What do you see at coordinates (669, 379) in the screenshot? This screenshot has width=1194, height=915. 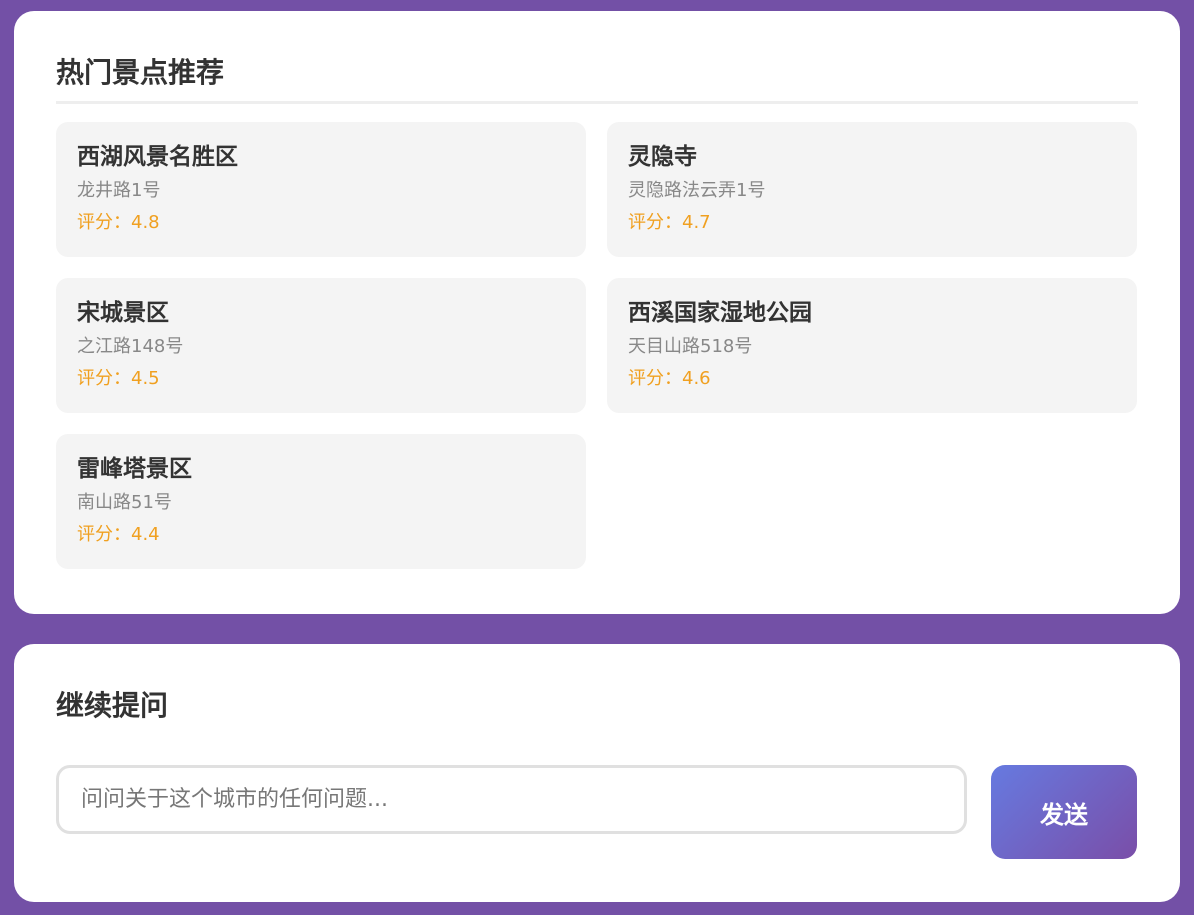 I see `spot-rating: 评分：4.6` at bounding box center [669, 379].